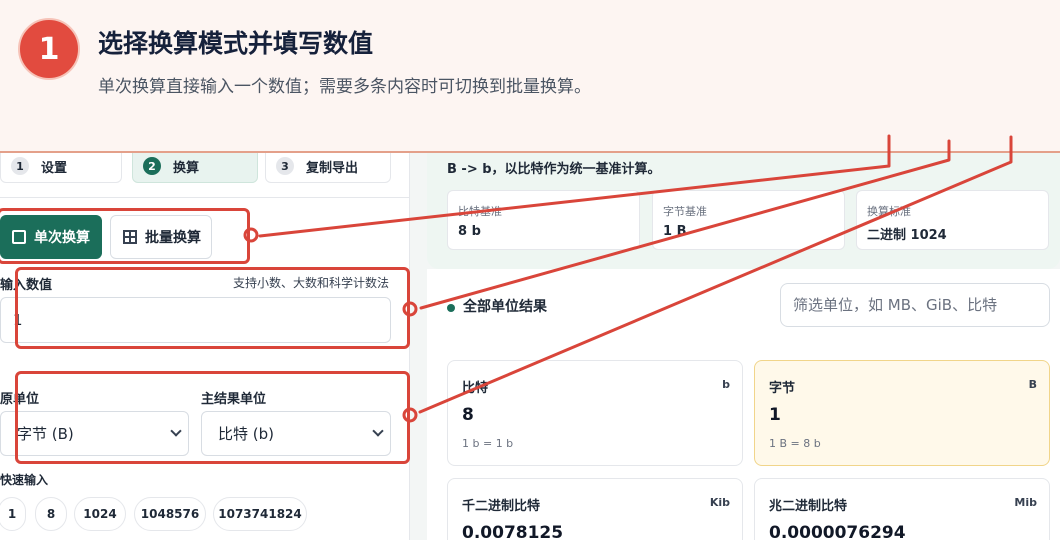 This screenshot has height=540, width=1060. I want to click on step-label: 复制导出, so click(332, 168).